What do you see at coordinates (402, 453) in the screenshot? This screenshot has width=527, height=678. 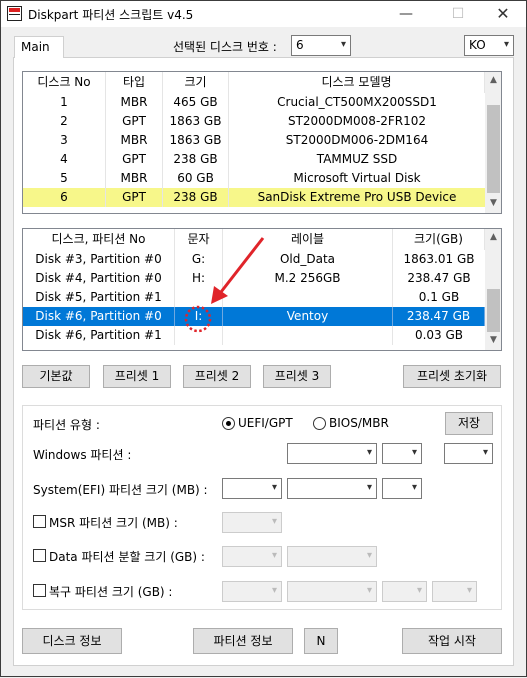 I see `windows-unit-select: ▾` at bounding box center [402, 453].